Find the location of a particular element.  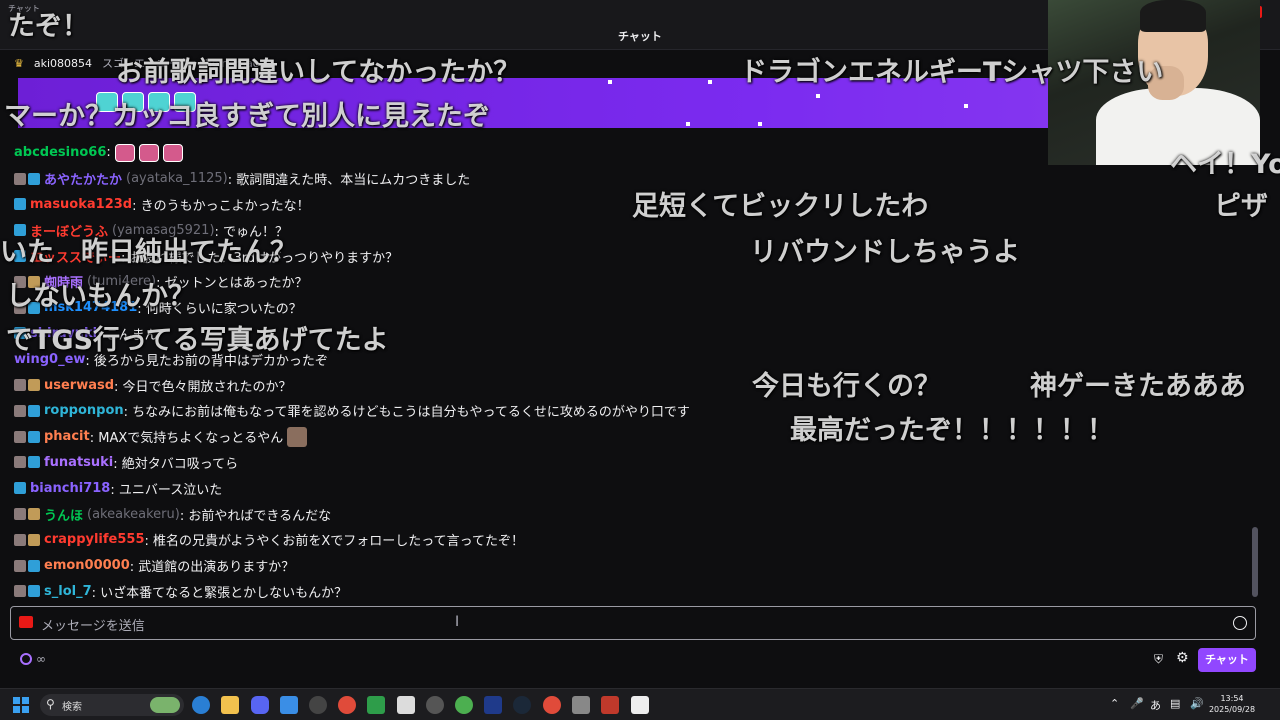

chat-username: あやたかたか is located at coordinates (83, 178).